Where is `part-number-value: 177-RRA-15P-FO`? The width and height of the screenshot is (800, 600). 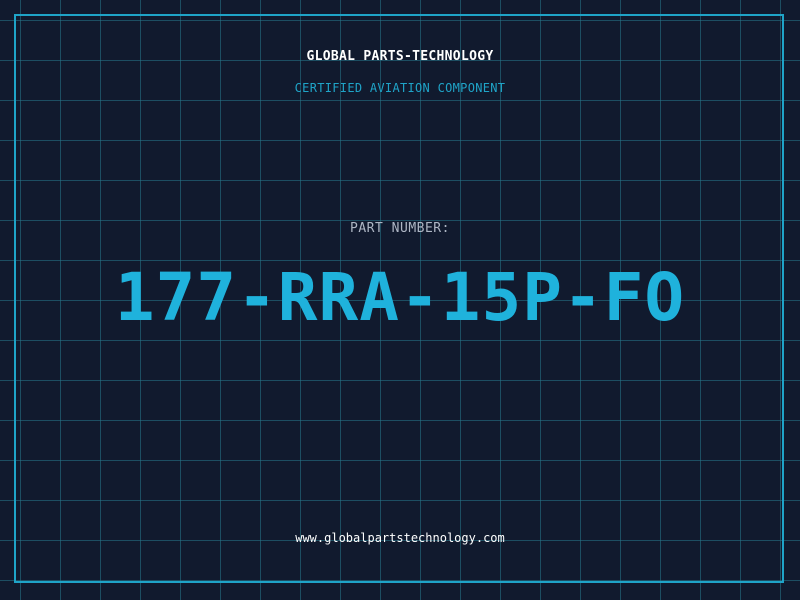 part-number-value: 177-RRA-15P-FO is located at coordinates (400, 297).